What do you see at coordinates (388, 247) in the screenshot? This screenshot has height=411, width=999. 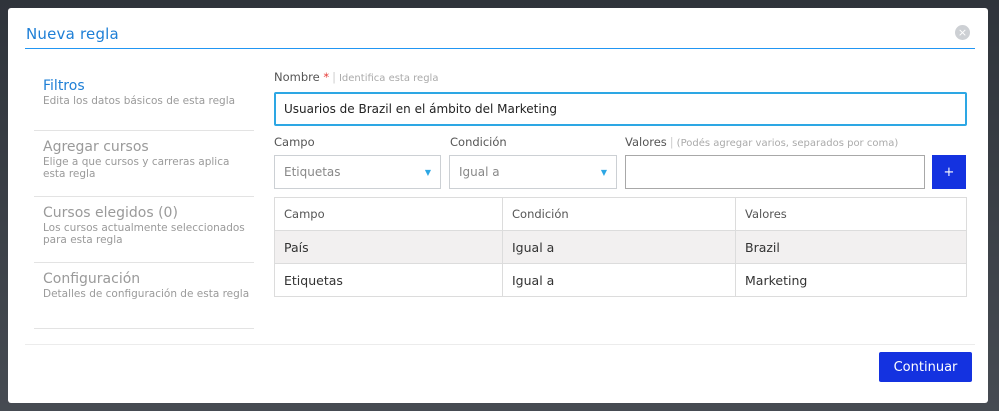 I see `cell-campo: País` at bounding box center [388, 247].